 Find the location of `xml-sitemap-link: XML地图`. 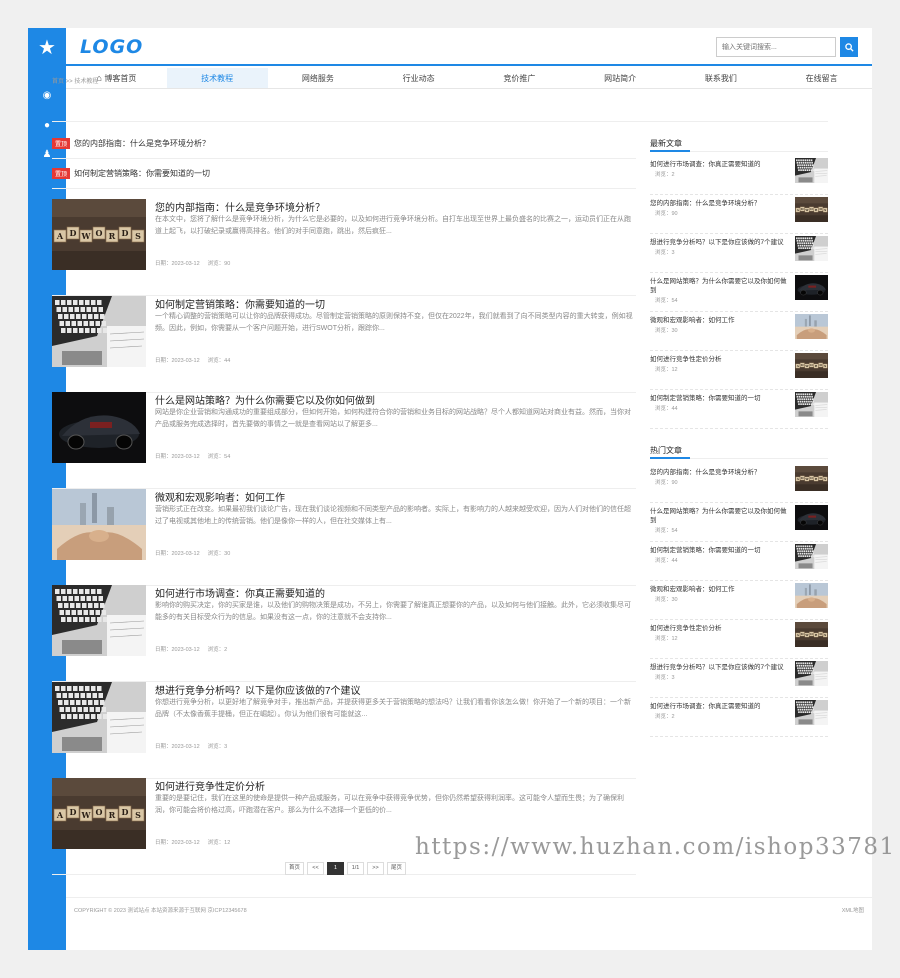

xml-sitemap-link: XML地图 is located at coordinates (853, 910).